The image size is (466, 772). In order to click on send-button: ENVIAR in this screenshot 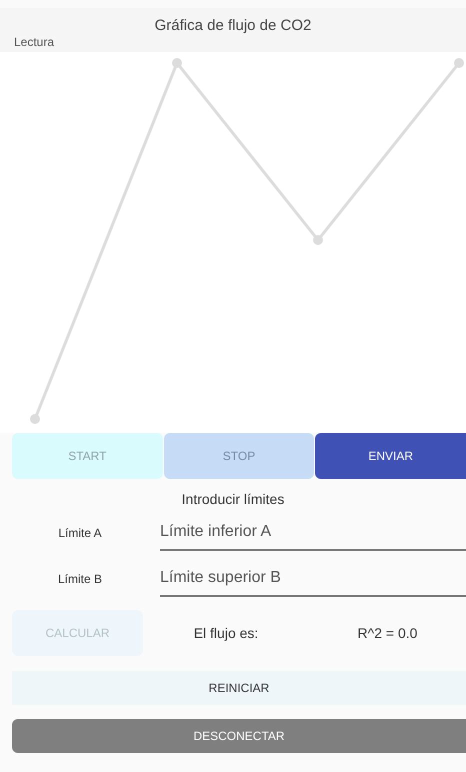, I will do `click(390, 456)`.